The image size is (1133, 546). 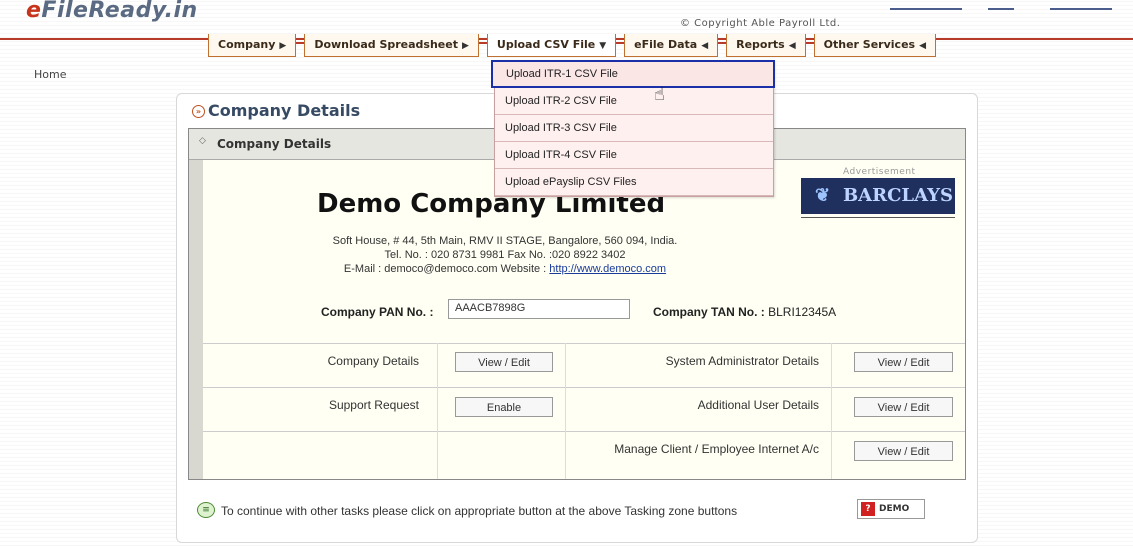 What do you see at coordinates (603, 46) in the screenshot?
I see `chevron-down-icon: ▼` at bounding box center [603, 46].